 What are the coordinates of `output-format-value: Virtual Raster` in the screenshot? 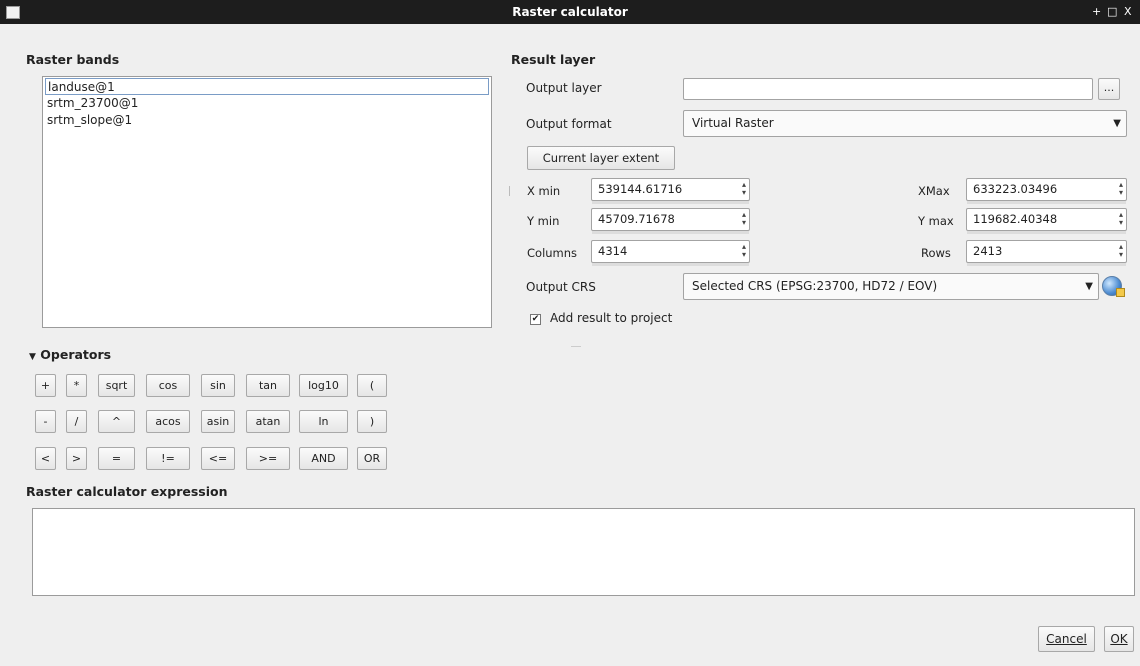 It's located at (733, 123).